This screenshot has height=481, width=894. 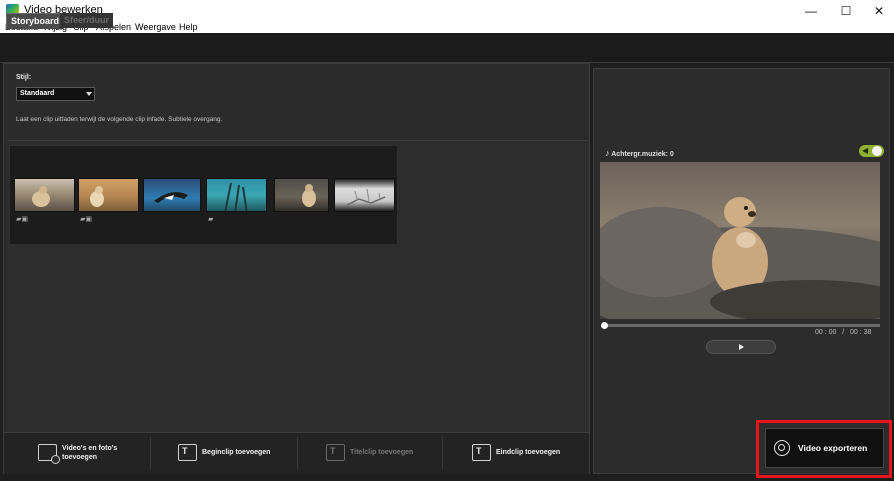 What do you see at coordinates (447, 48) in the screenshot?
I see `tab-strip` at bounding box center [447, 48].